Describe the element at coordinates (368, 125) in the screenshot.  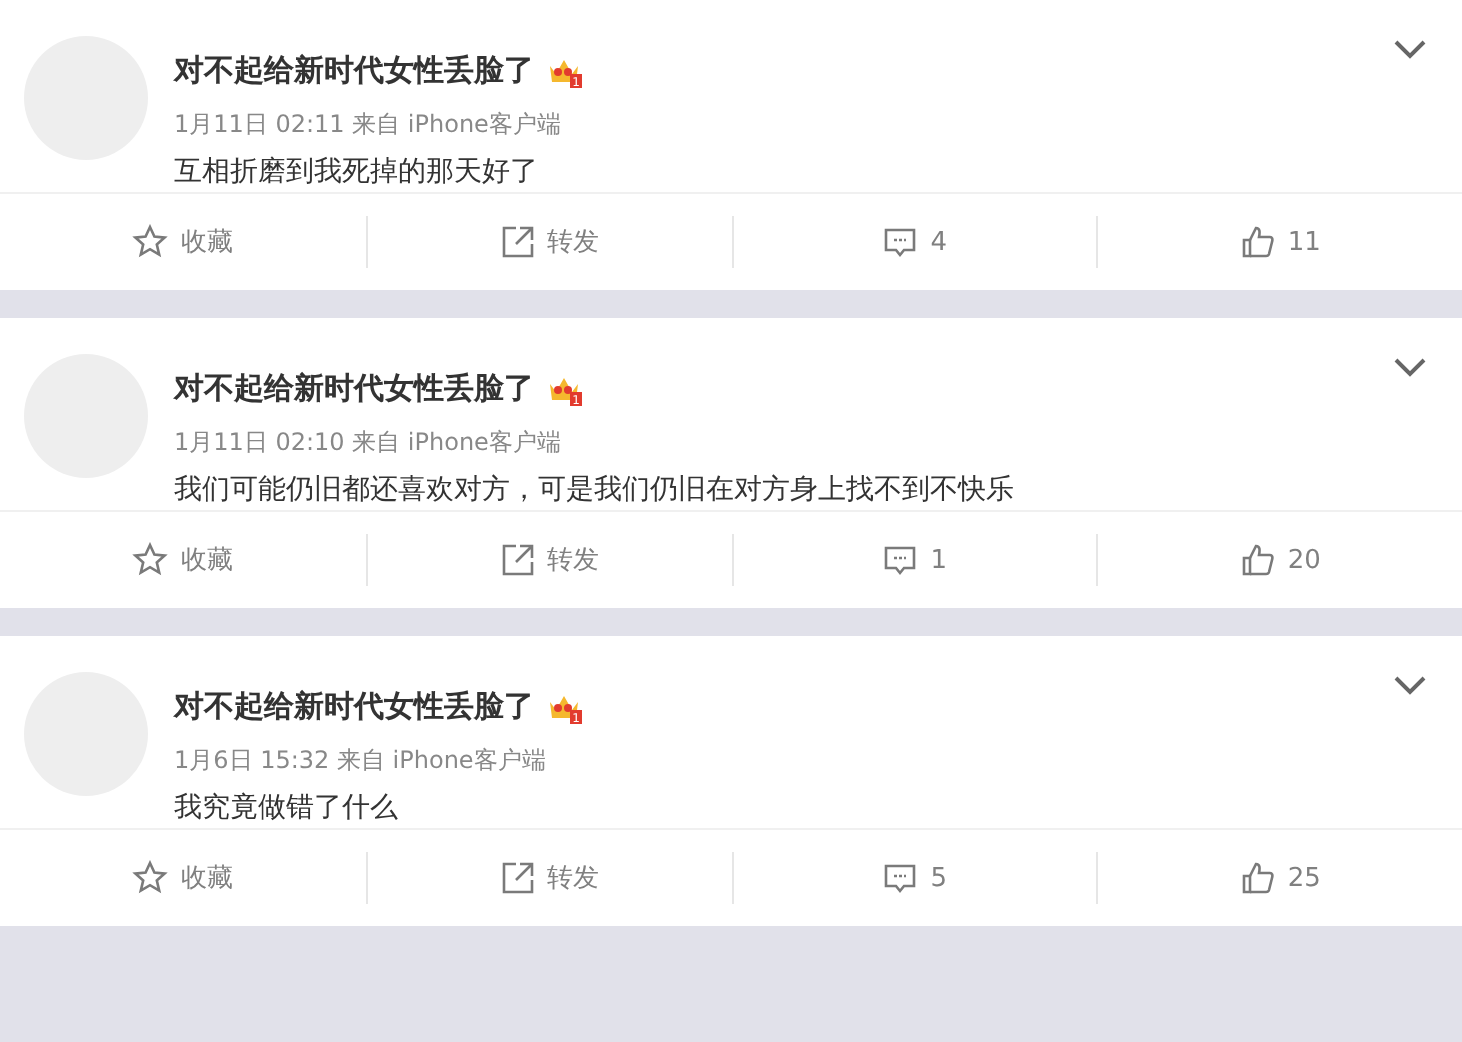
I see `post-meta: 1月11日 02:11 来自 iPhone客户端` at that location.